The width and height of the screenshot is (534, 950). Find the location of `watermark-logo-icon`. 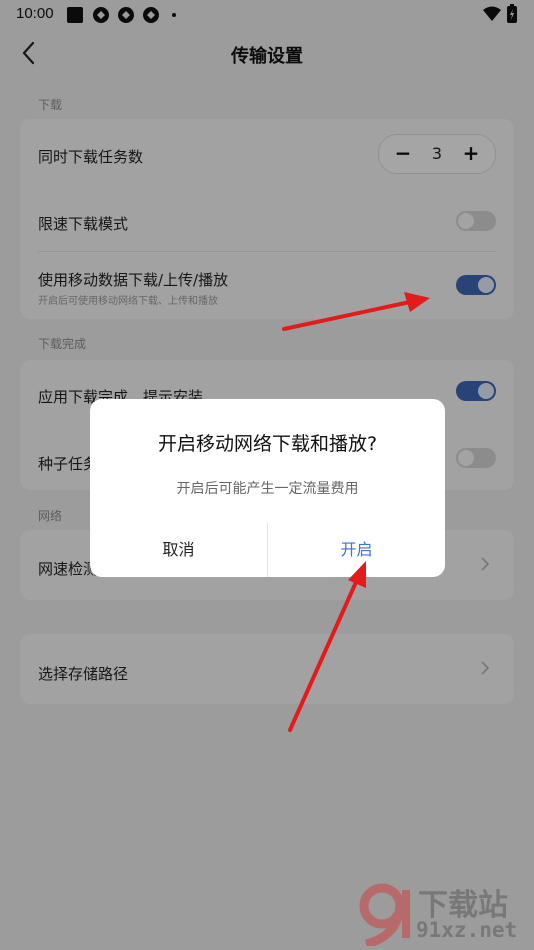

watermark-logo-icon is located at coordinates (384, 914).